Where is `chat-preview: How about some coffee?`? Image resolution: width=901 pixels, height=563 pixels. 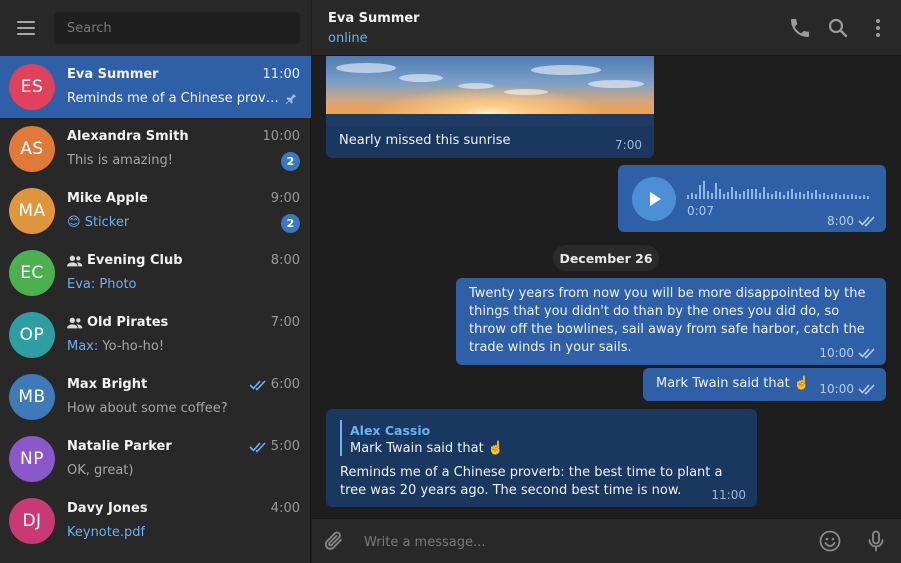
chat-preview: How about some coffee? is located at coordinates (147, 408).